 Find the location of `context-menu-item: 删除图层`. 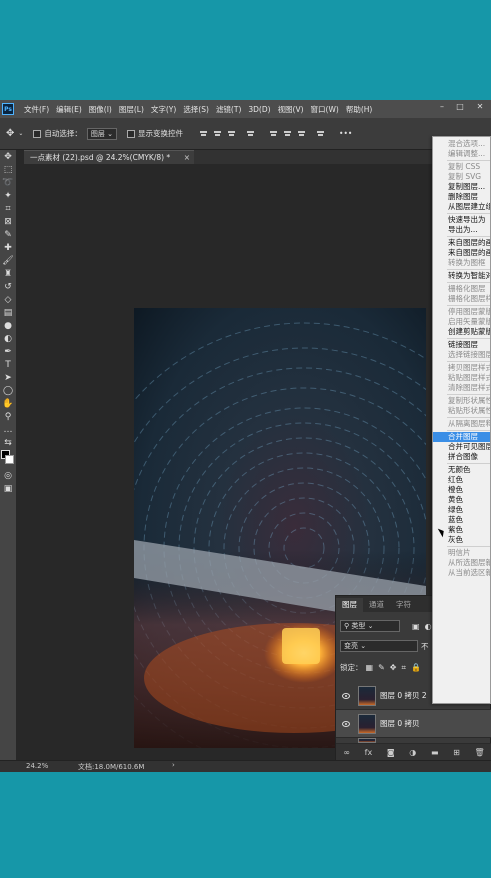

context-menu-item: 删除图层 is located at coordinates (461, 197).